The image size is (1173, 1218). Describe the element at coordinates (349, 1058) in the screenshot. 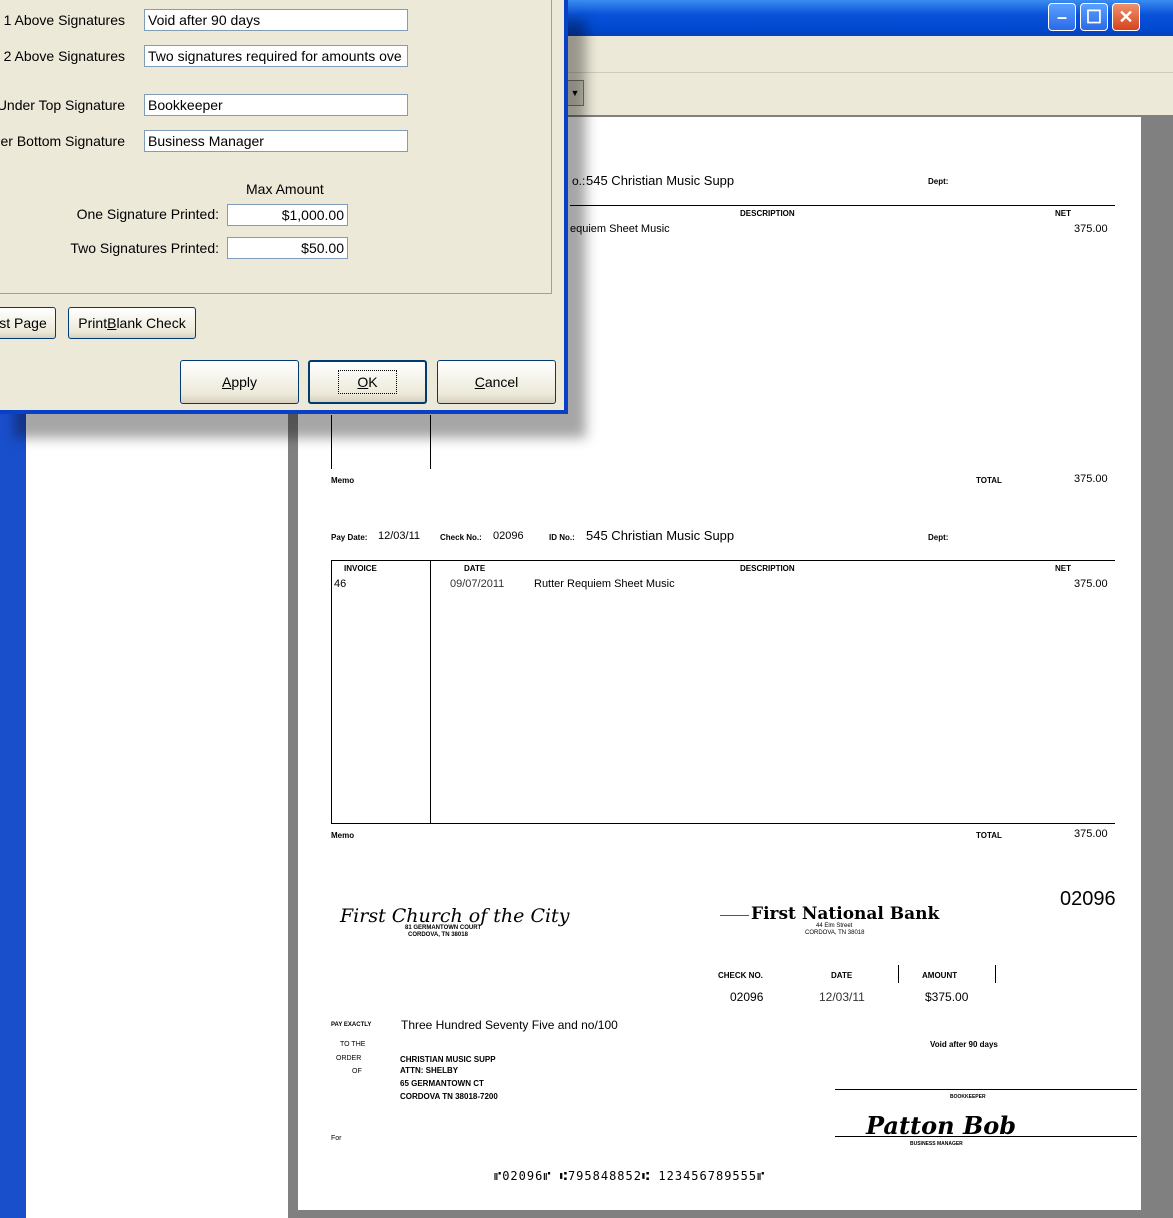

I see `order-label: ORDER` at that location.